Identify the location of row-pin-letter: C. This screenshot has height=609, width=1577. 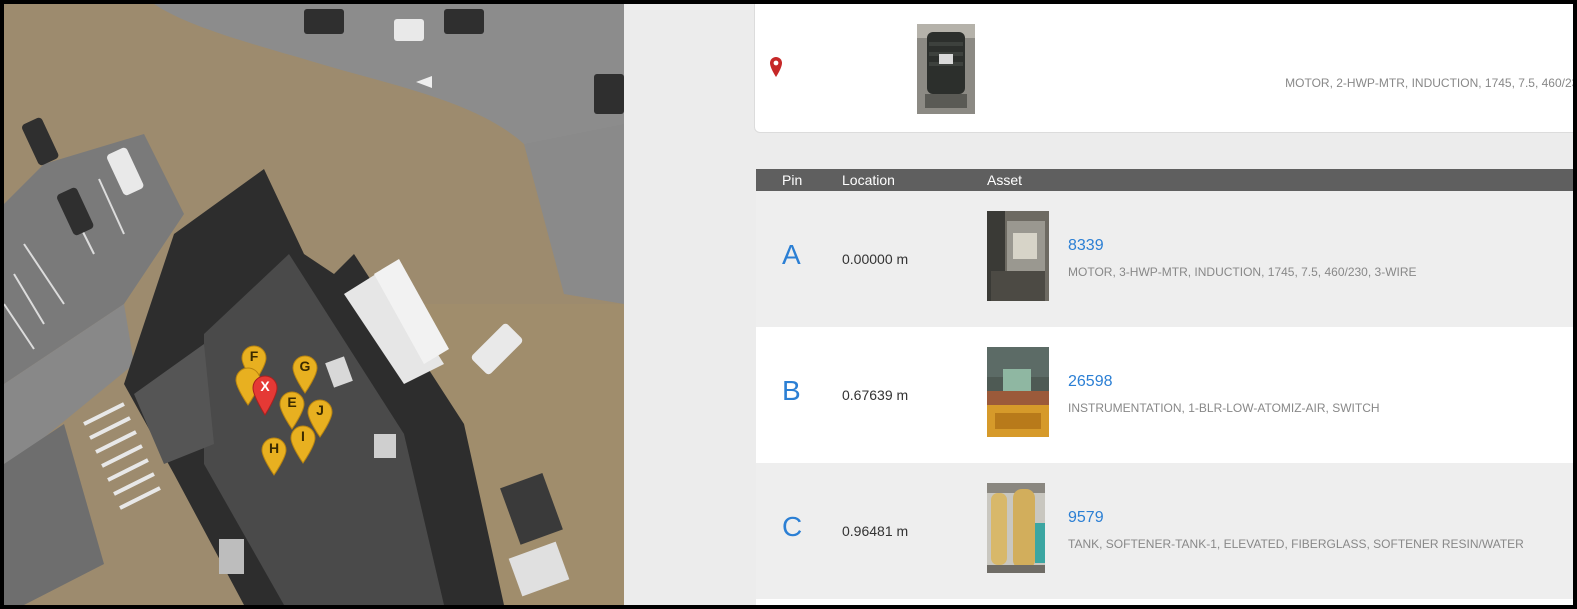
(792, 526).